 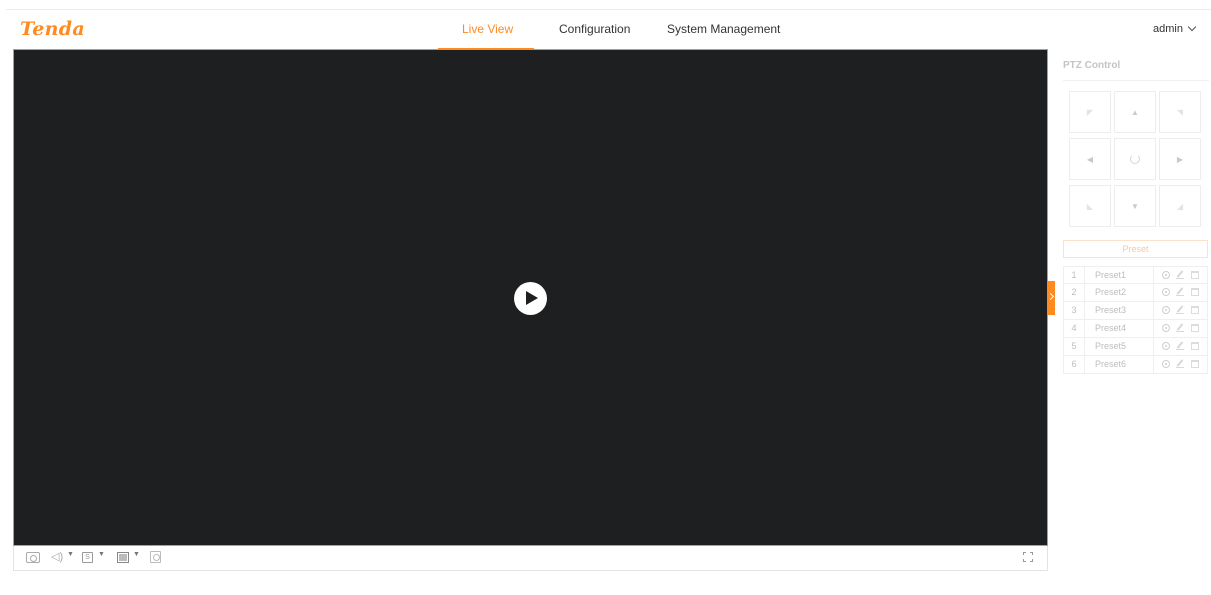 I want to click on tab-live-view: Live View, so click(x=487, y=29).